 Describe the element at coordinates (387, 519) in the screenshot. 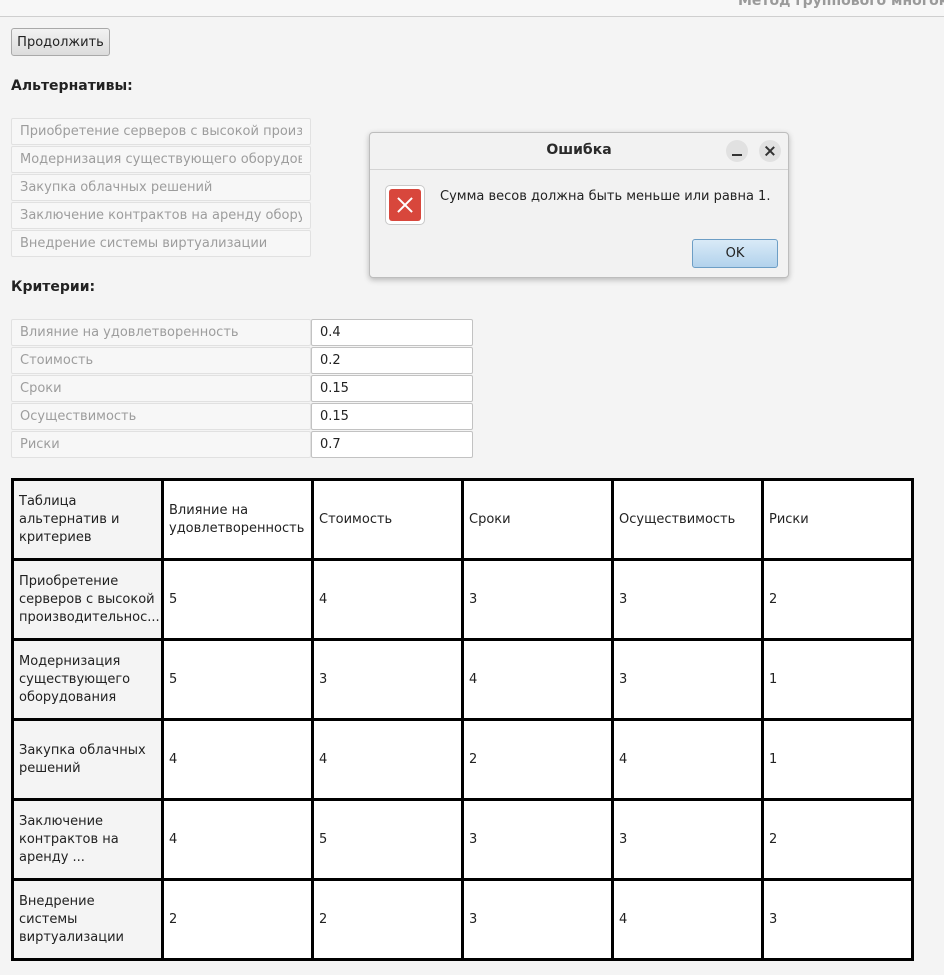

I see `column-header: Стоимость` at that location.